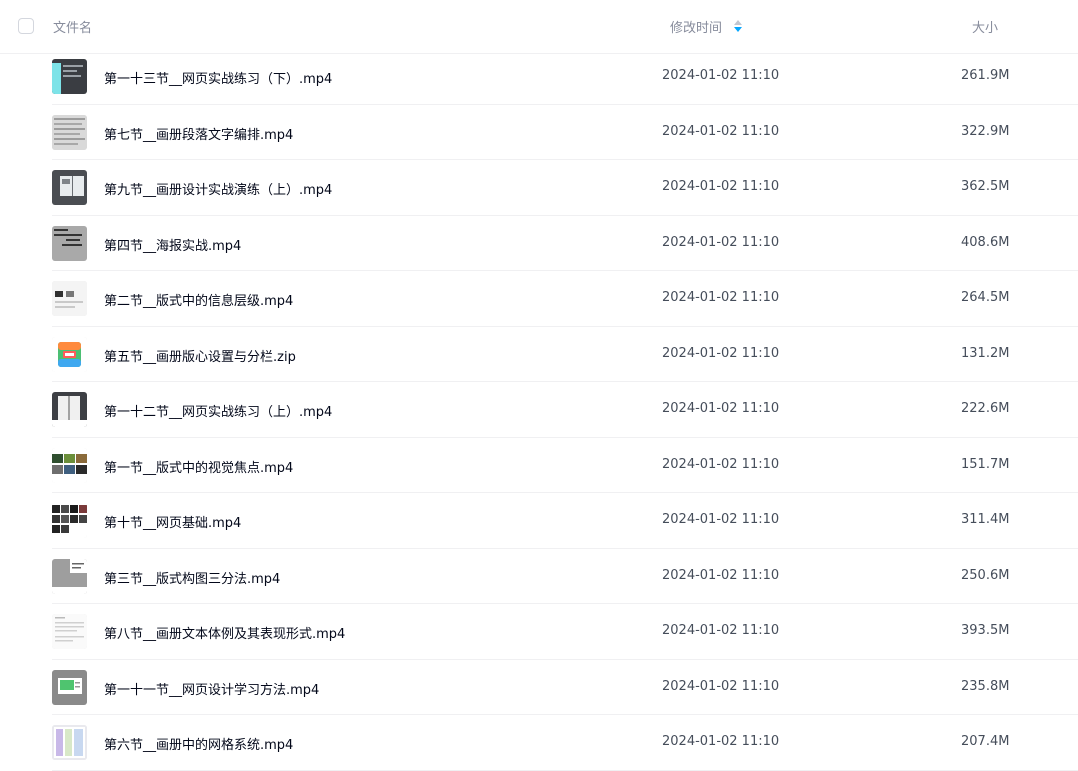 The image size is (1078, 771). I want to click on file-size: 131.2M, so click(985, 353).